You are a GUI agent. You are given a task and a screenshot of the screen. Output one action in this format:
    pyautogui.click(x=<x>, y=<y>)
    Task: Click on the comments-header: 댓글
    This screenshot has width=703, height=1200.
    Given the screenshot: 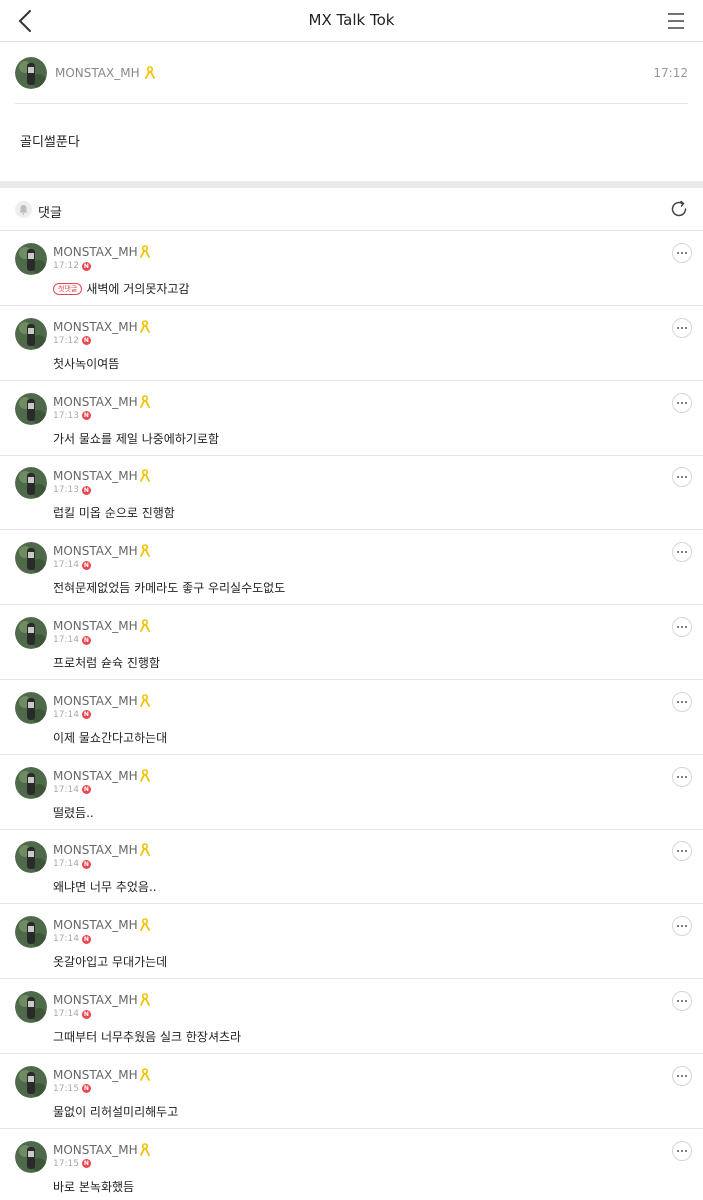 What is the action you would take?
    pyautogui.click(x=351, y=209)
    